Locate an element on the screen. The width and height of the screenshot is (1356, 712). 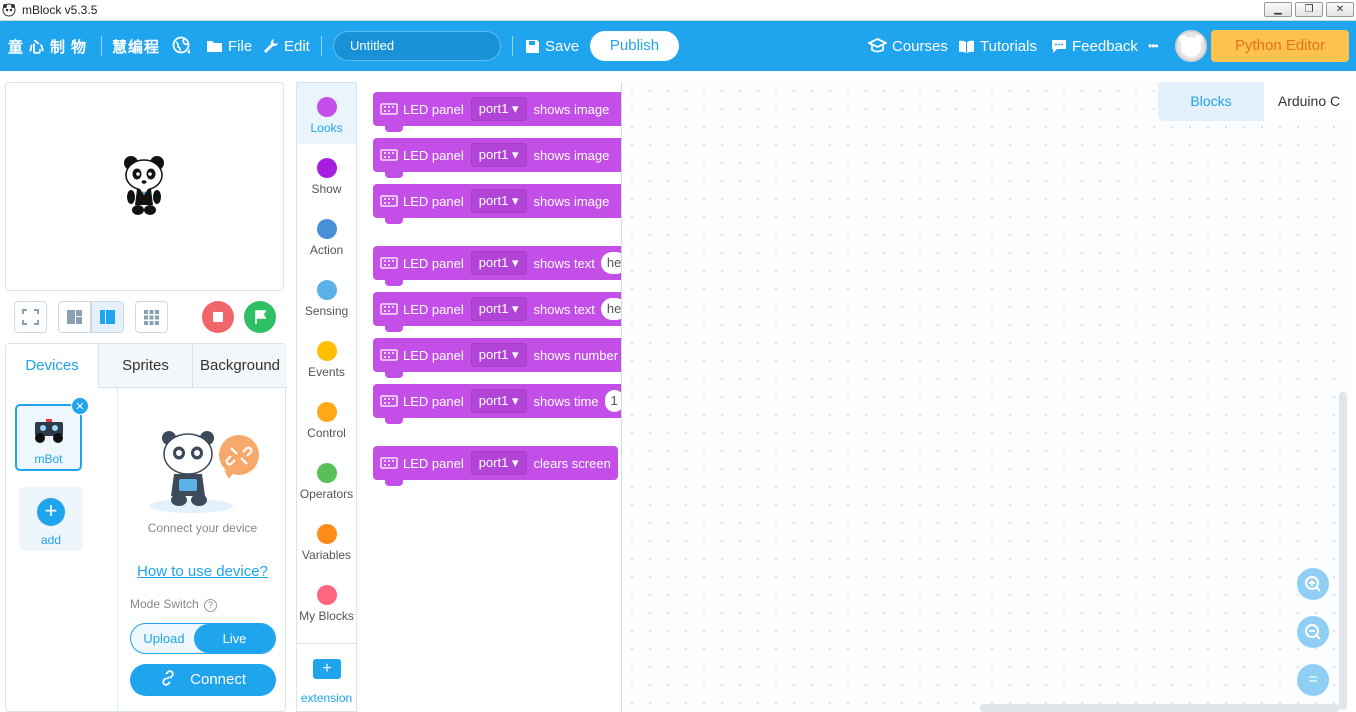
panda-sprite is located at coordinates (144, 186).